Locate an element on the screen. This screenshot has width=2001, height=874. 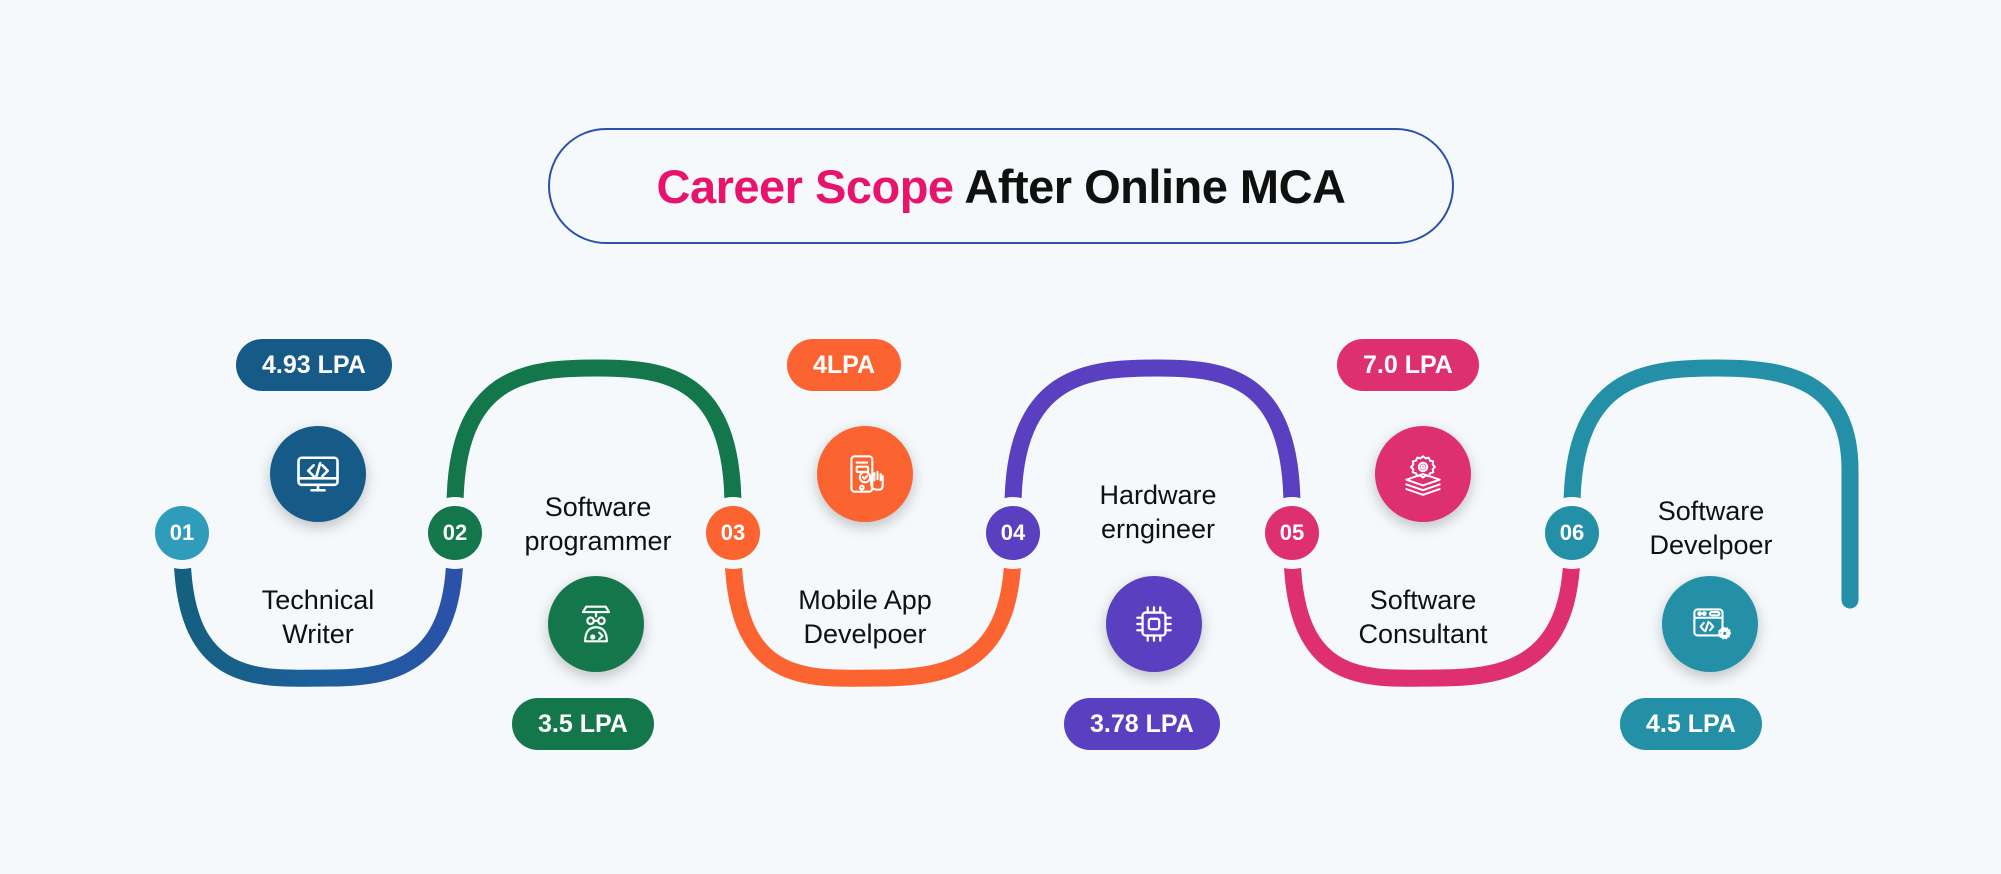
salary-badge-04: 3.78 LPA is located at coordinates (1142, 724).